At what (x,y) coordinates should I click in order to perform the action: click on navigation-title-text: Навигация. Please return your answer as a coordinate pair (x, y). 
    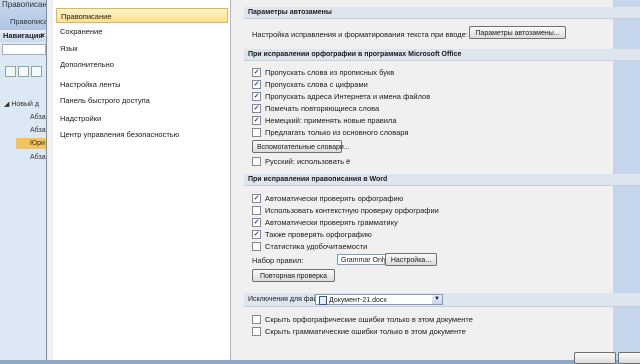
    Looking at the image, I should click on (23, 35).